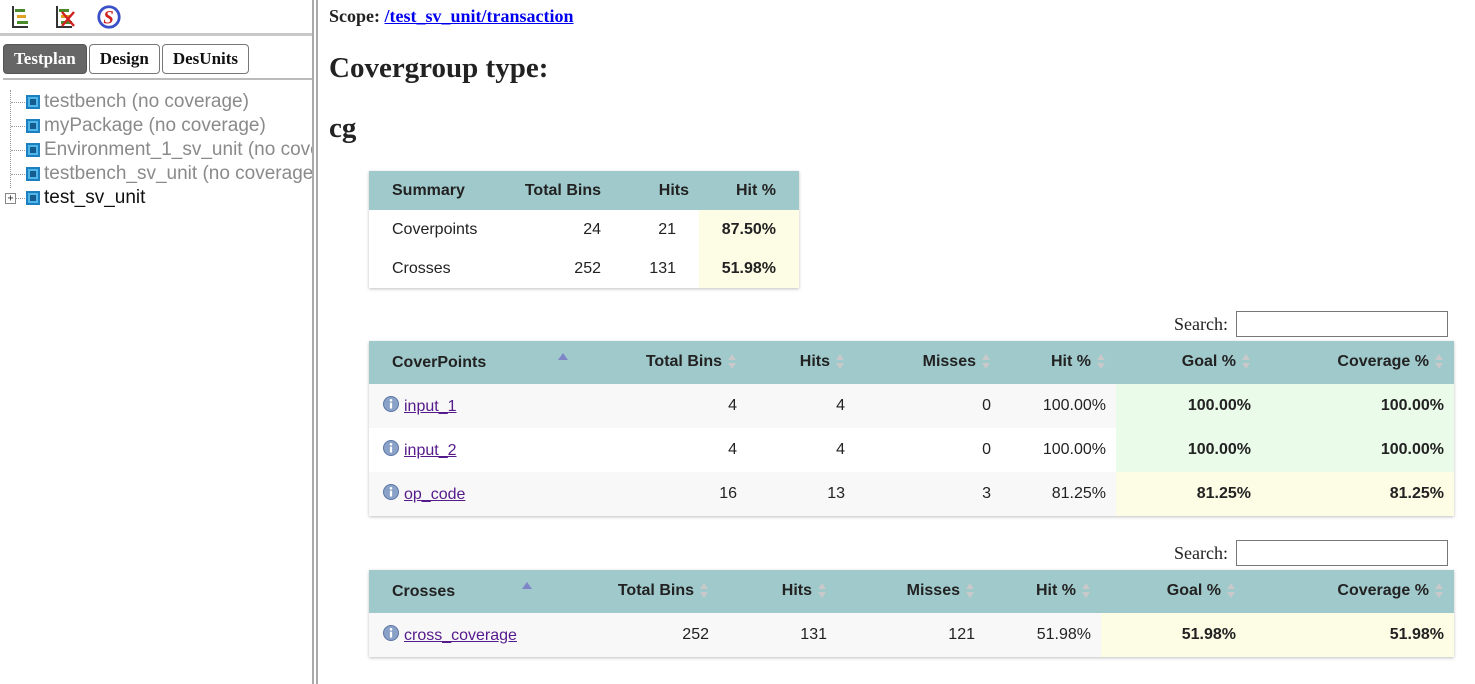 The width and height of the screenshot is (1475, 684). What do you see at coordinates (1058, 450) in the screenshot?
I see `hit-pct-cell: 100.00%` at bounding box center [1058, 450].